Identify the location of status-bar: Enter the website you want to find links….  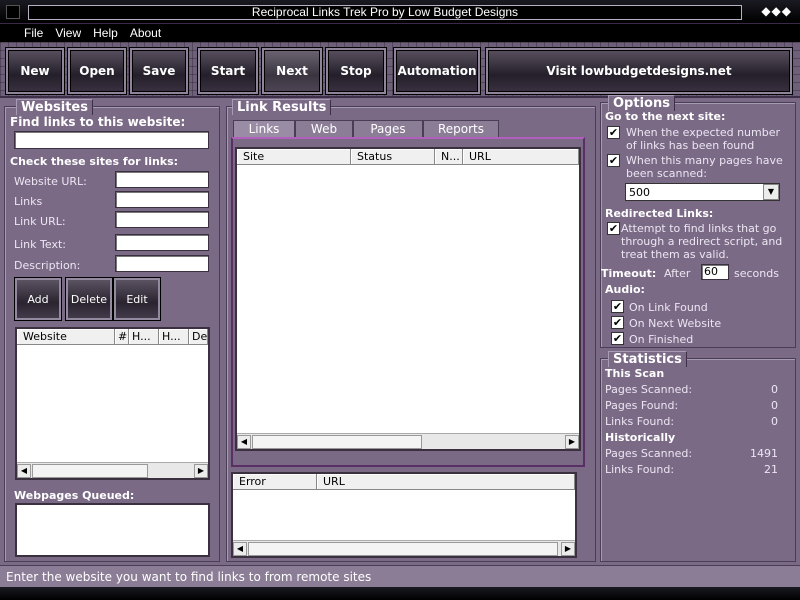
(400, 576).